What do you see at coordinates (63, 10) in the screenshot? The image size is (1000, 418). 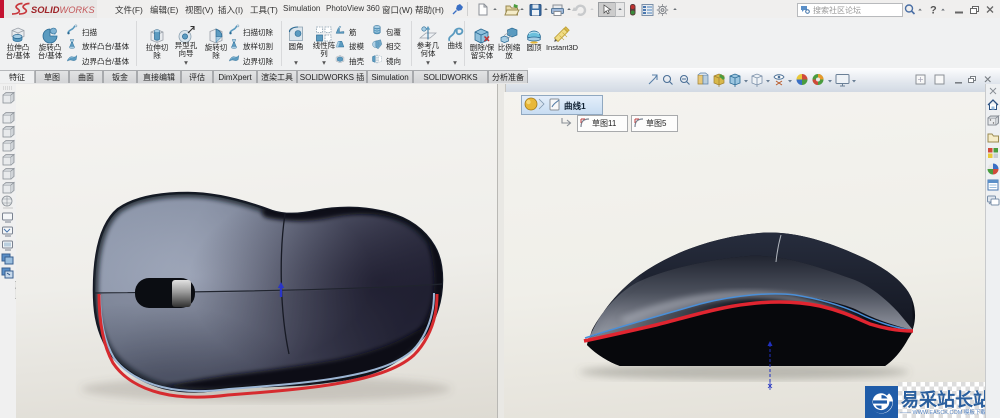 I see `svg-text: SOLIDWORKS` at bounding box center [63, 10].